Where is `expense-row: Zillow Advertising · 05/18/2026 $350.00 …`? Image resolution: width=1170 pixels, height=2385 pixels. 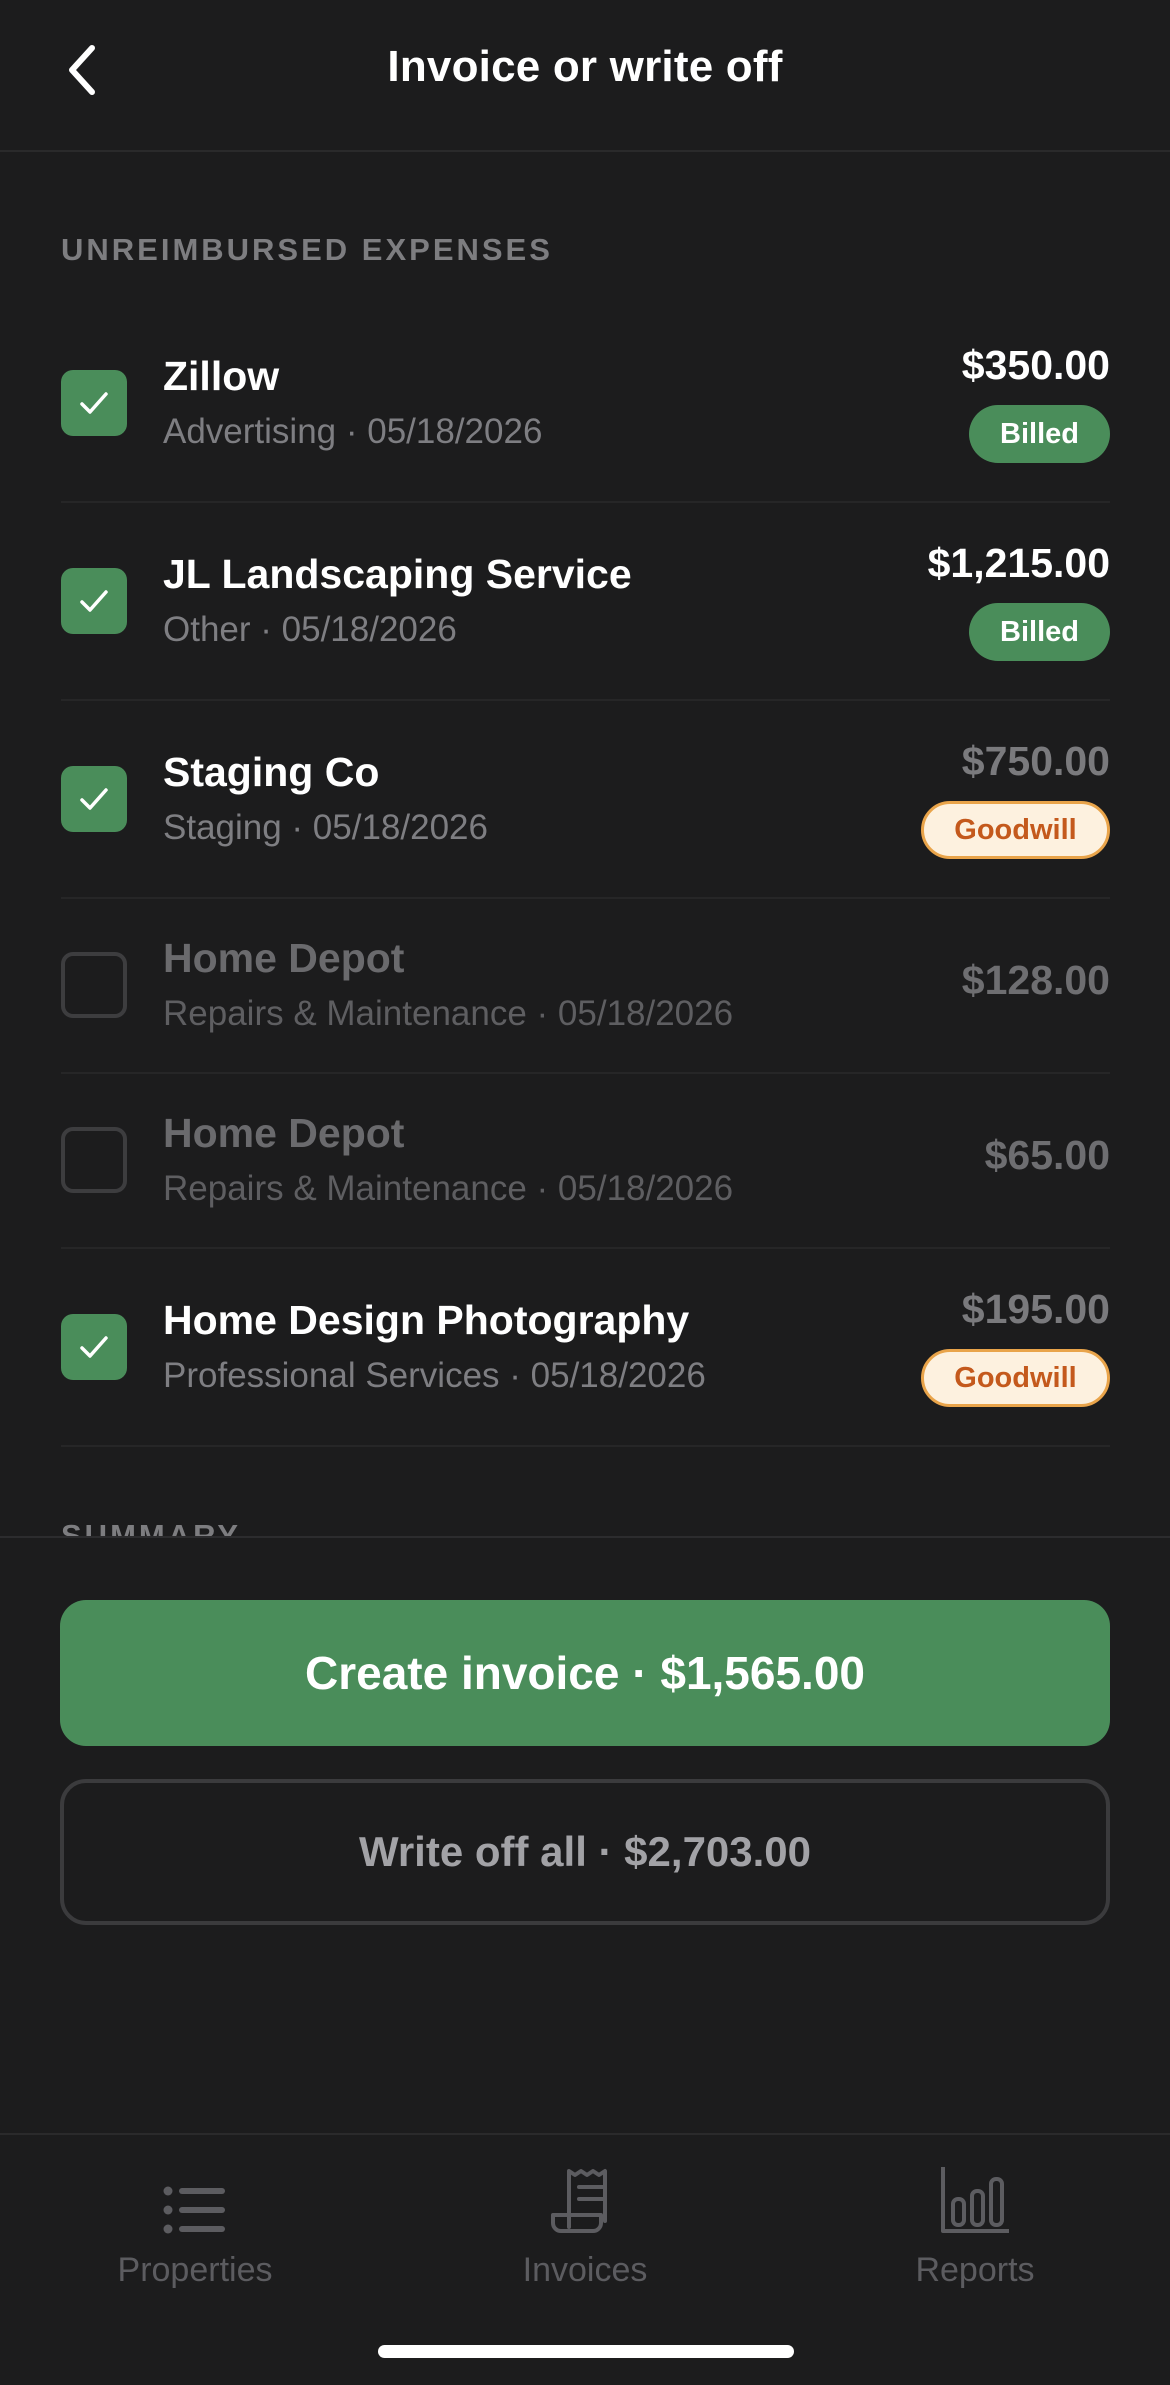 expense-row: Zillow Advertising · 05/18/2026 $350.00 … is located at coordinates (585, 404).